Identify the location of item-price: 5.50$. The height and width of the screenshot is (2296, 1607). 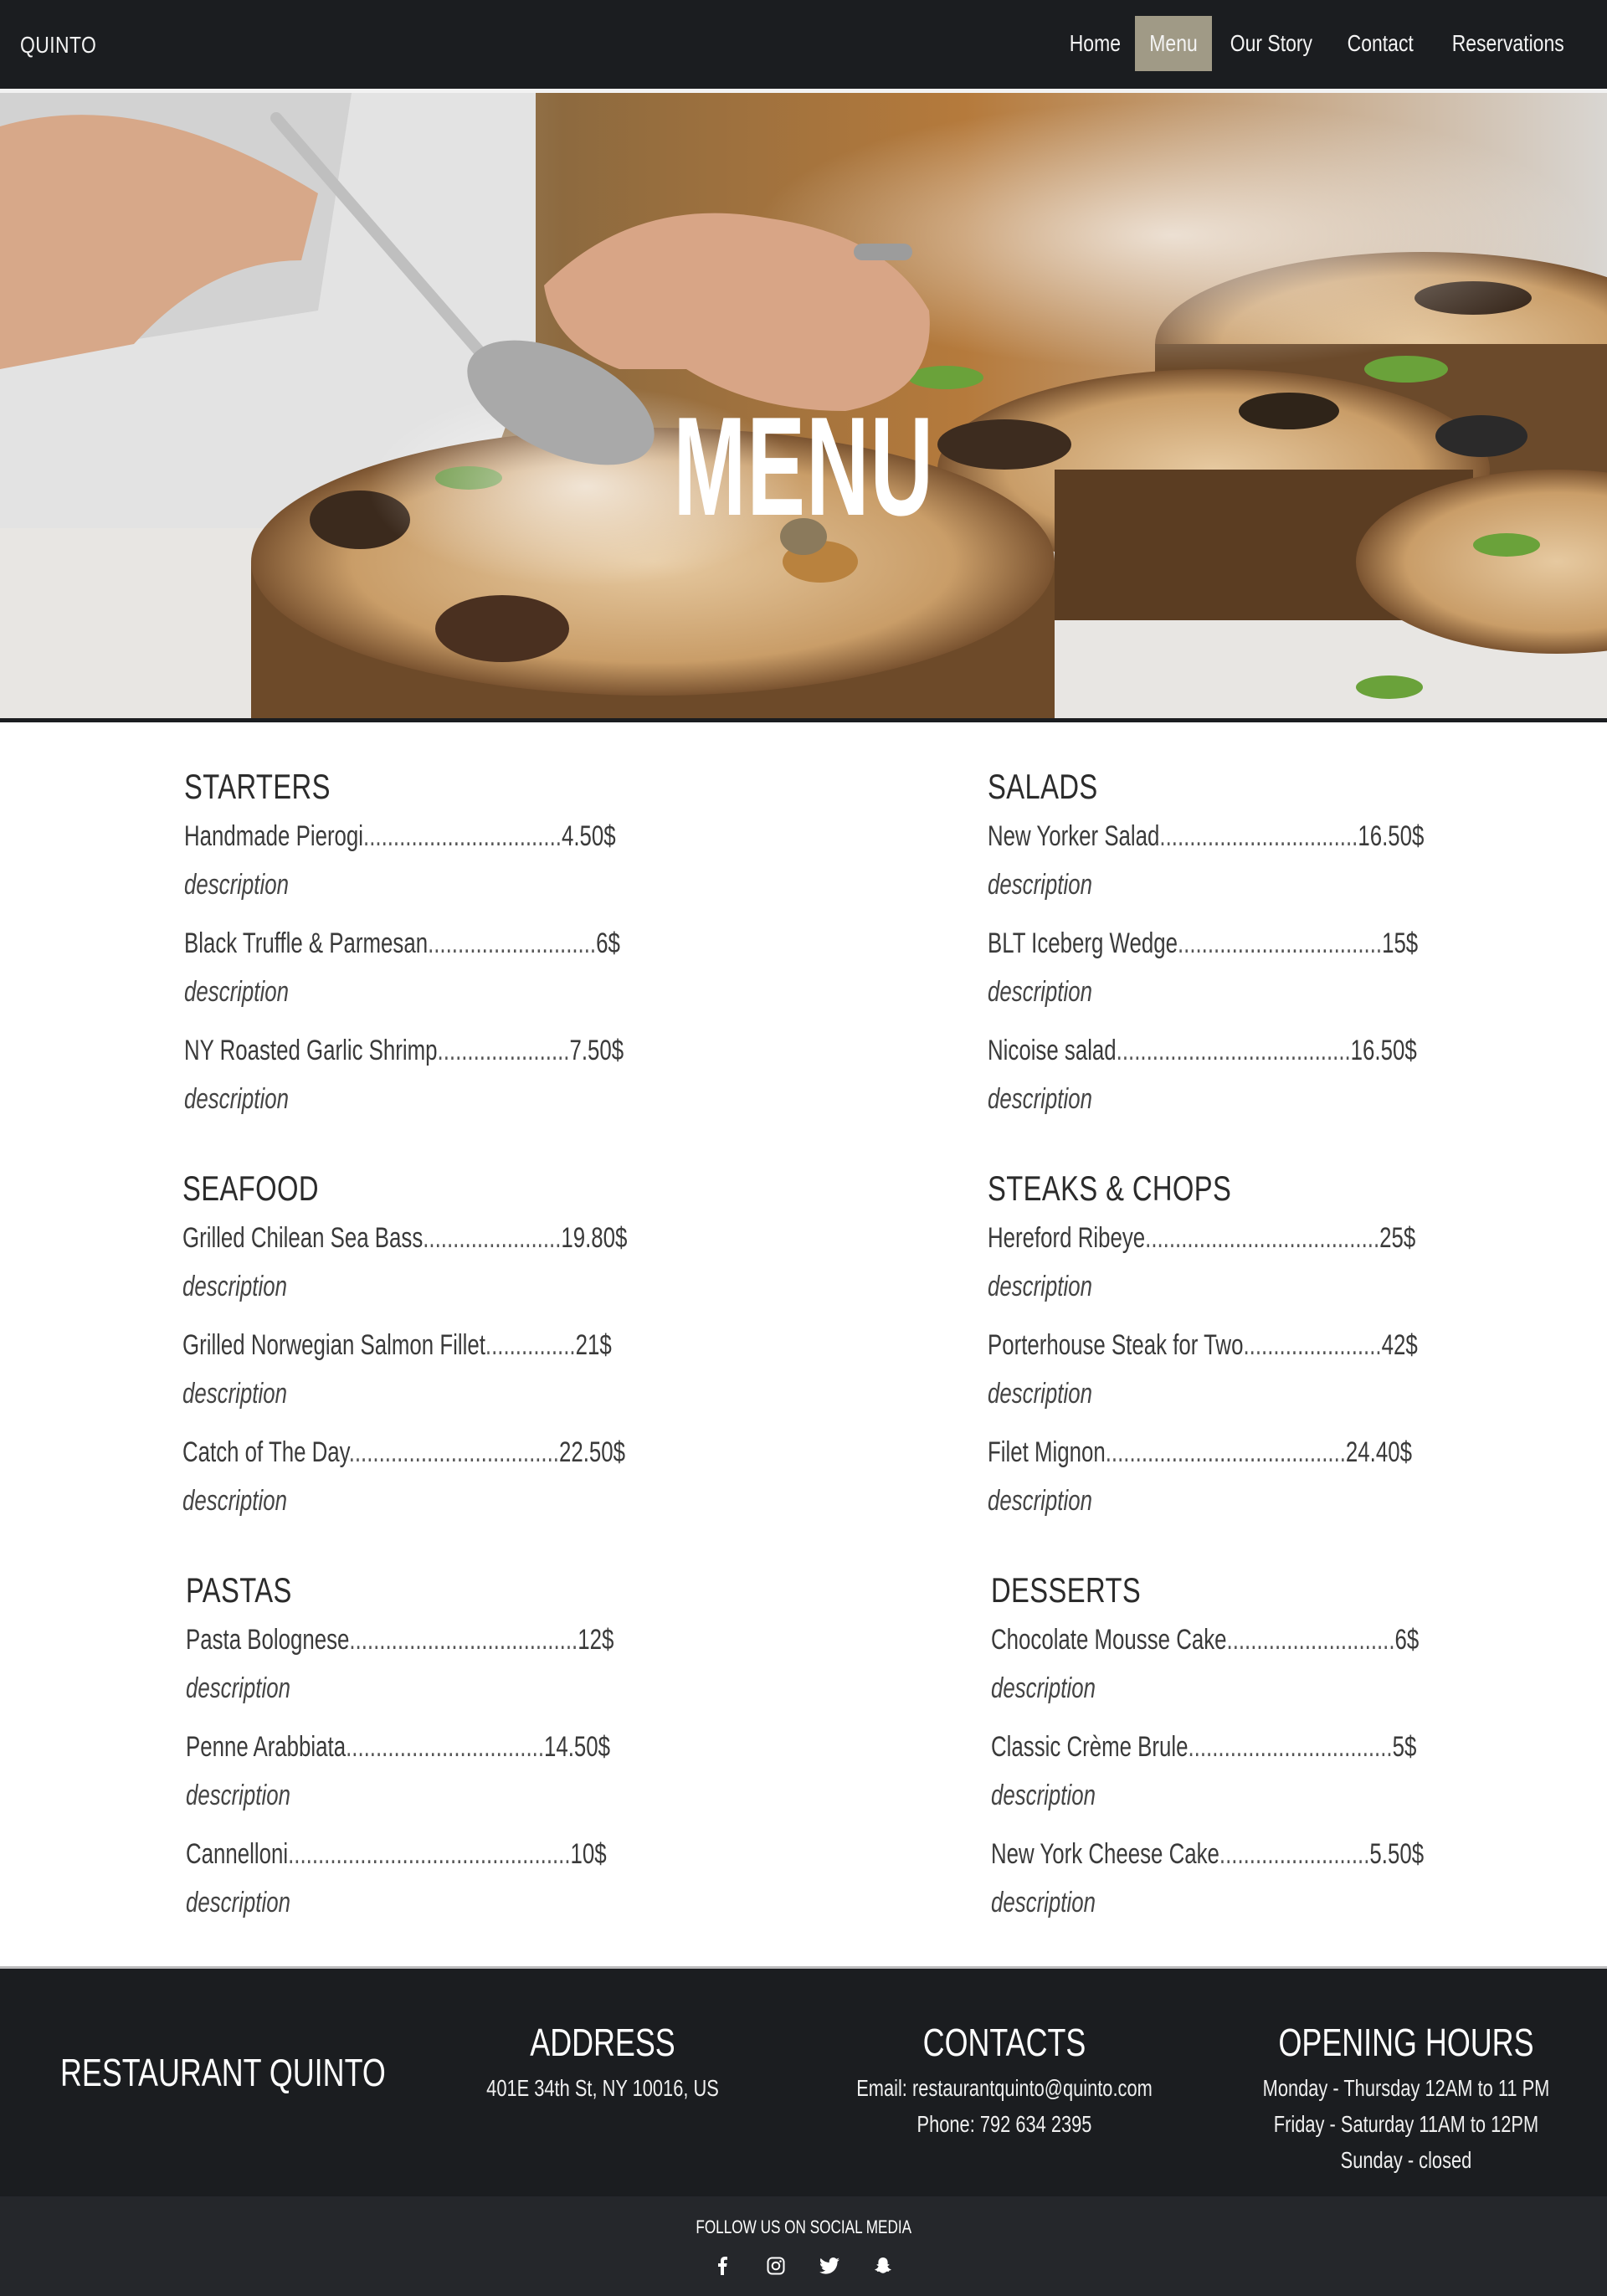
(1397, 1854).